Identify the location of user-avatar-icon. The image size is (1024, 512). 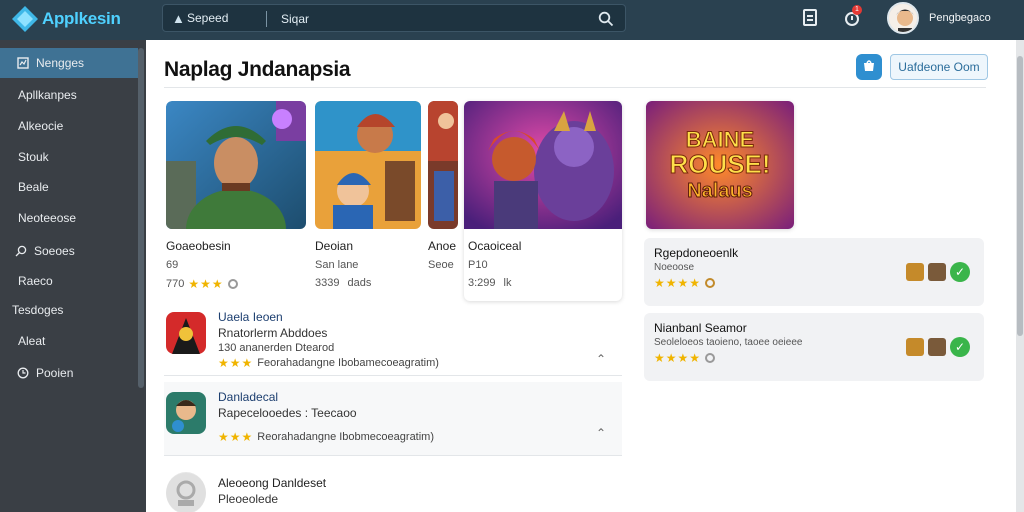
(903, 18).